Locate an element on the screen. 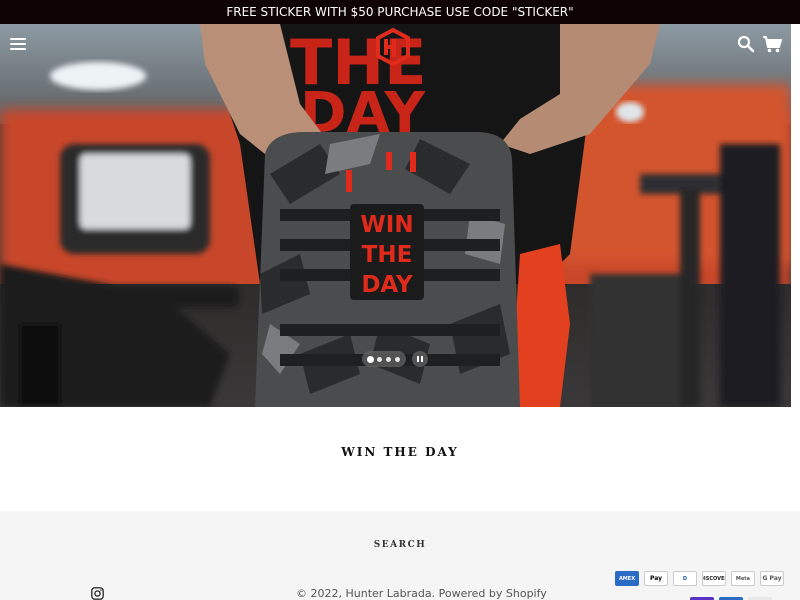  apple-pay-icon: Pay is located at coordinates (656, 578).